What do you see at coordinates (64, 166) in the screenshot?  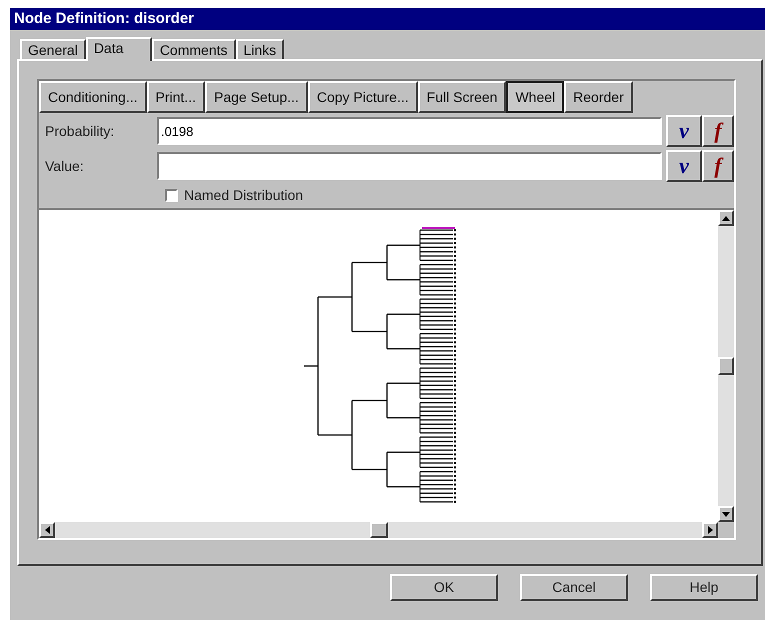 I see `field-label: Value:` at bounding box center [64, 166].